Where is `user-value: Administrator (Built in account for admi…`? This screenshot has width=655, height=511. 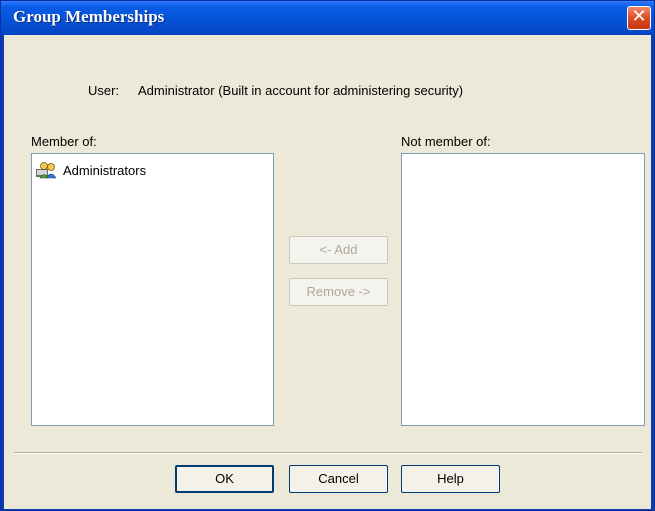
user-value: Administrator (Built in account for admi… is located at coordinates (301, 90).